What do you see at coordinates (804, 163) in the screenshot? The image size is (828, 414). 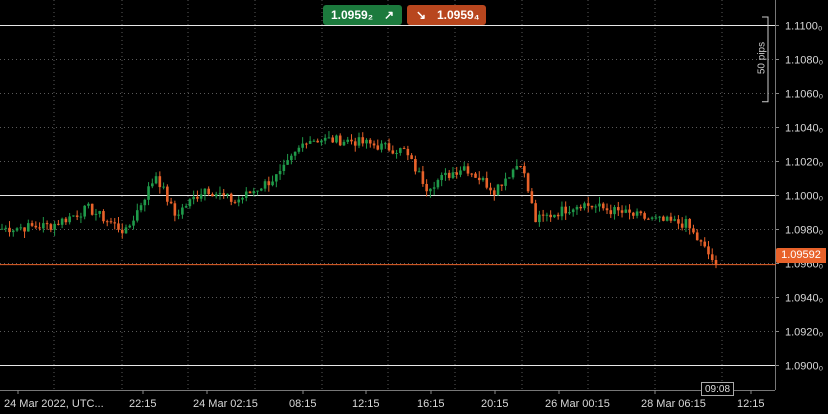 I see `price-tick-label: 1.1020₀` at bounding box center [804, 163].